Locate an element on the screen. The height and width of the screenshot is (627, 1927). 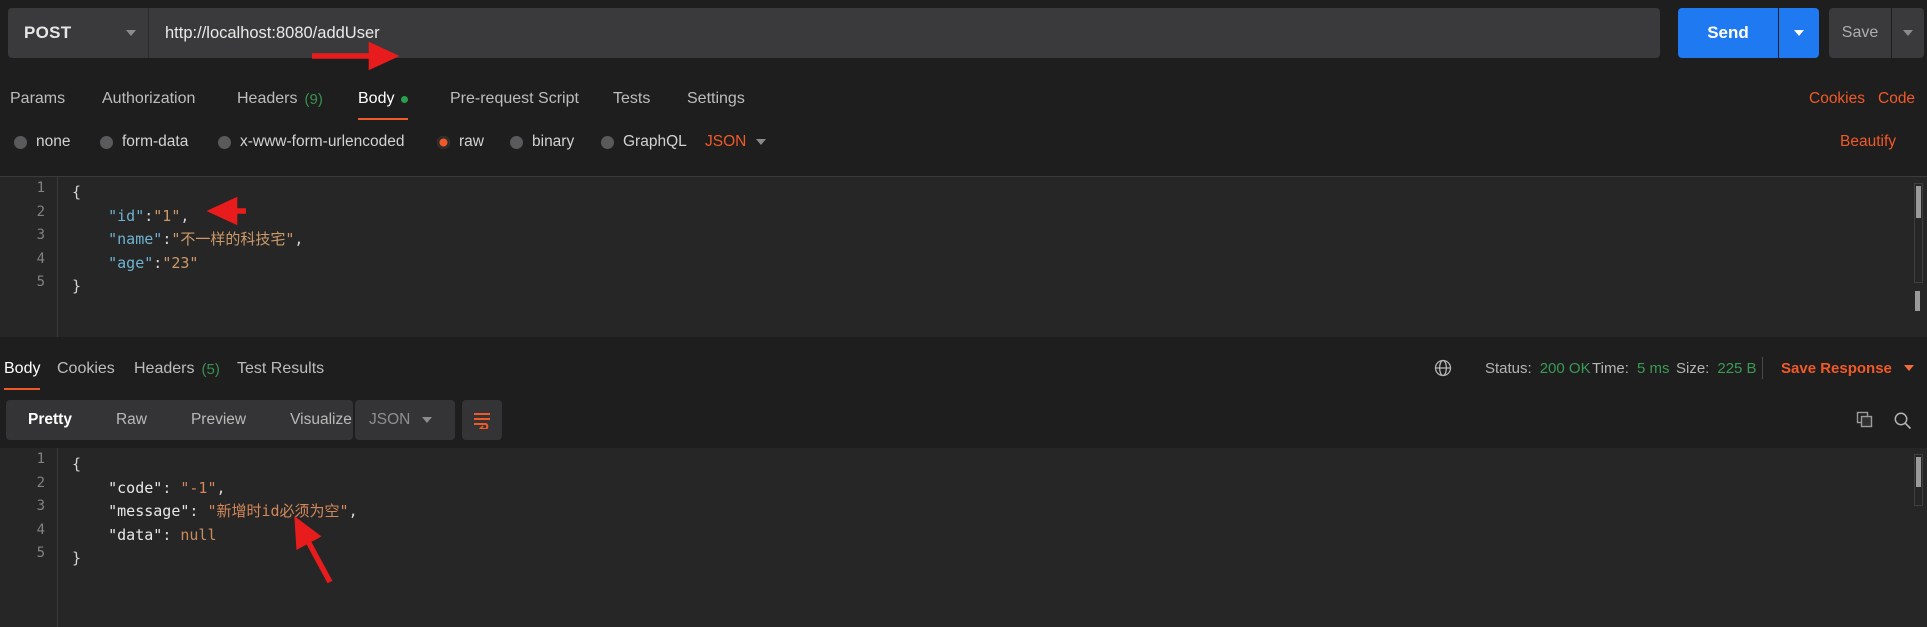
json-key: "message" is located at coordinates (149, 511).